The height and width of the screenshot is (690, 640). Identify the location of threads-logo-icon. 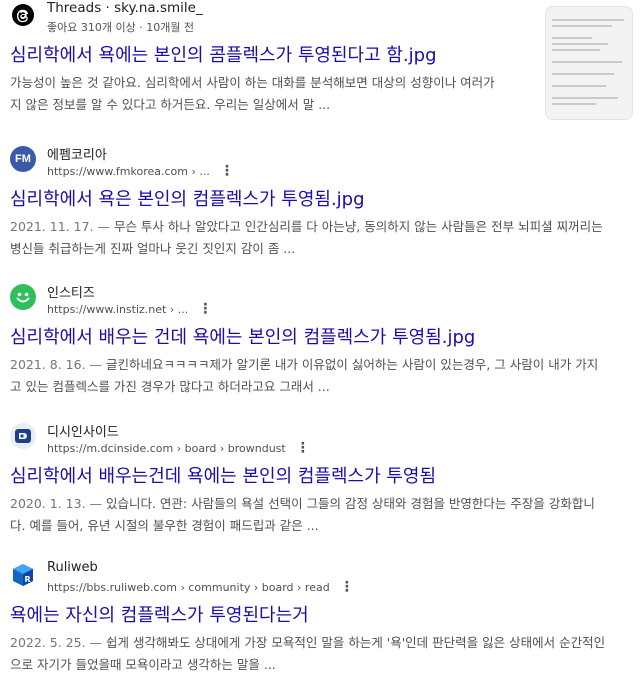
(23, 15).